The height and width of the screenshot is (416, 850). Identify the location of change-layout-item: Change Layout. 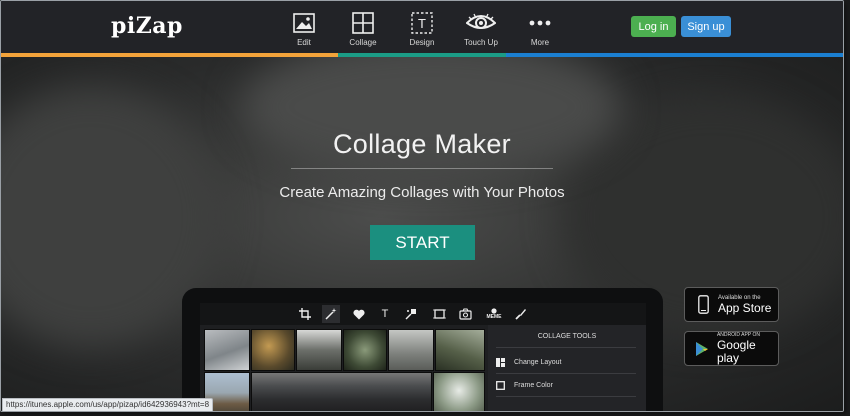
(528, 362).